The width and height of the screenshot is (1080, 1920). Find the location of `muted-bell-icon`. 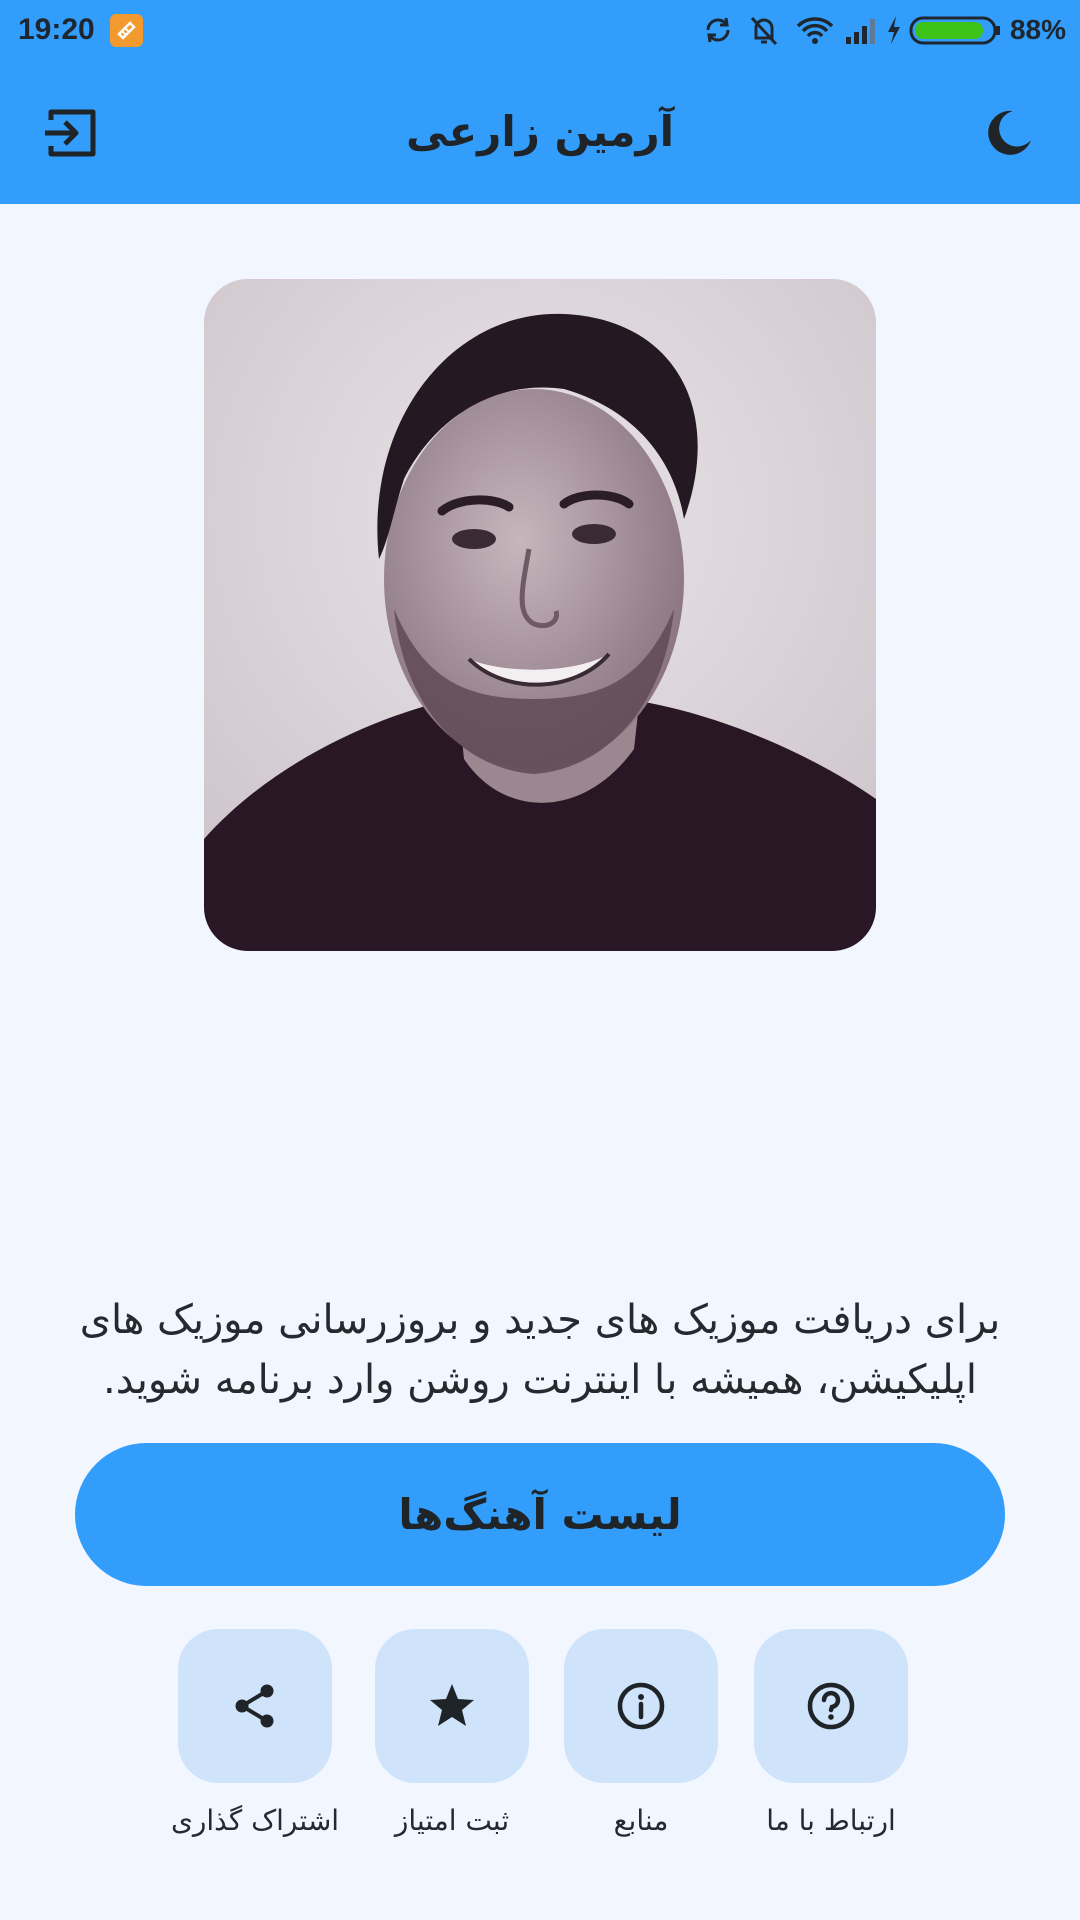

muted-bell-icon is located at coordinates (764, 32).